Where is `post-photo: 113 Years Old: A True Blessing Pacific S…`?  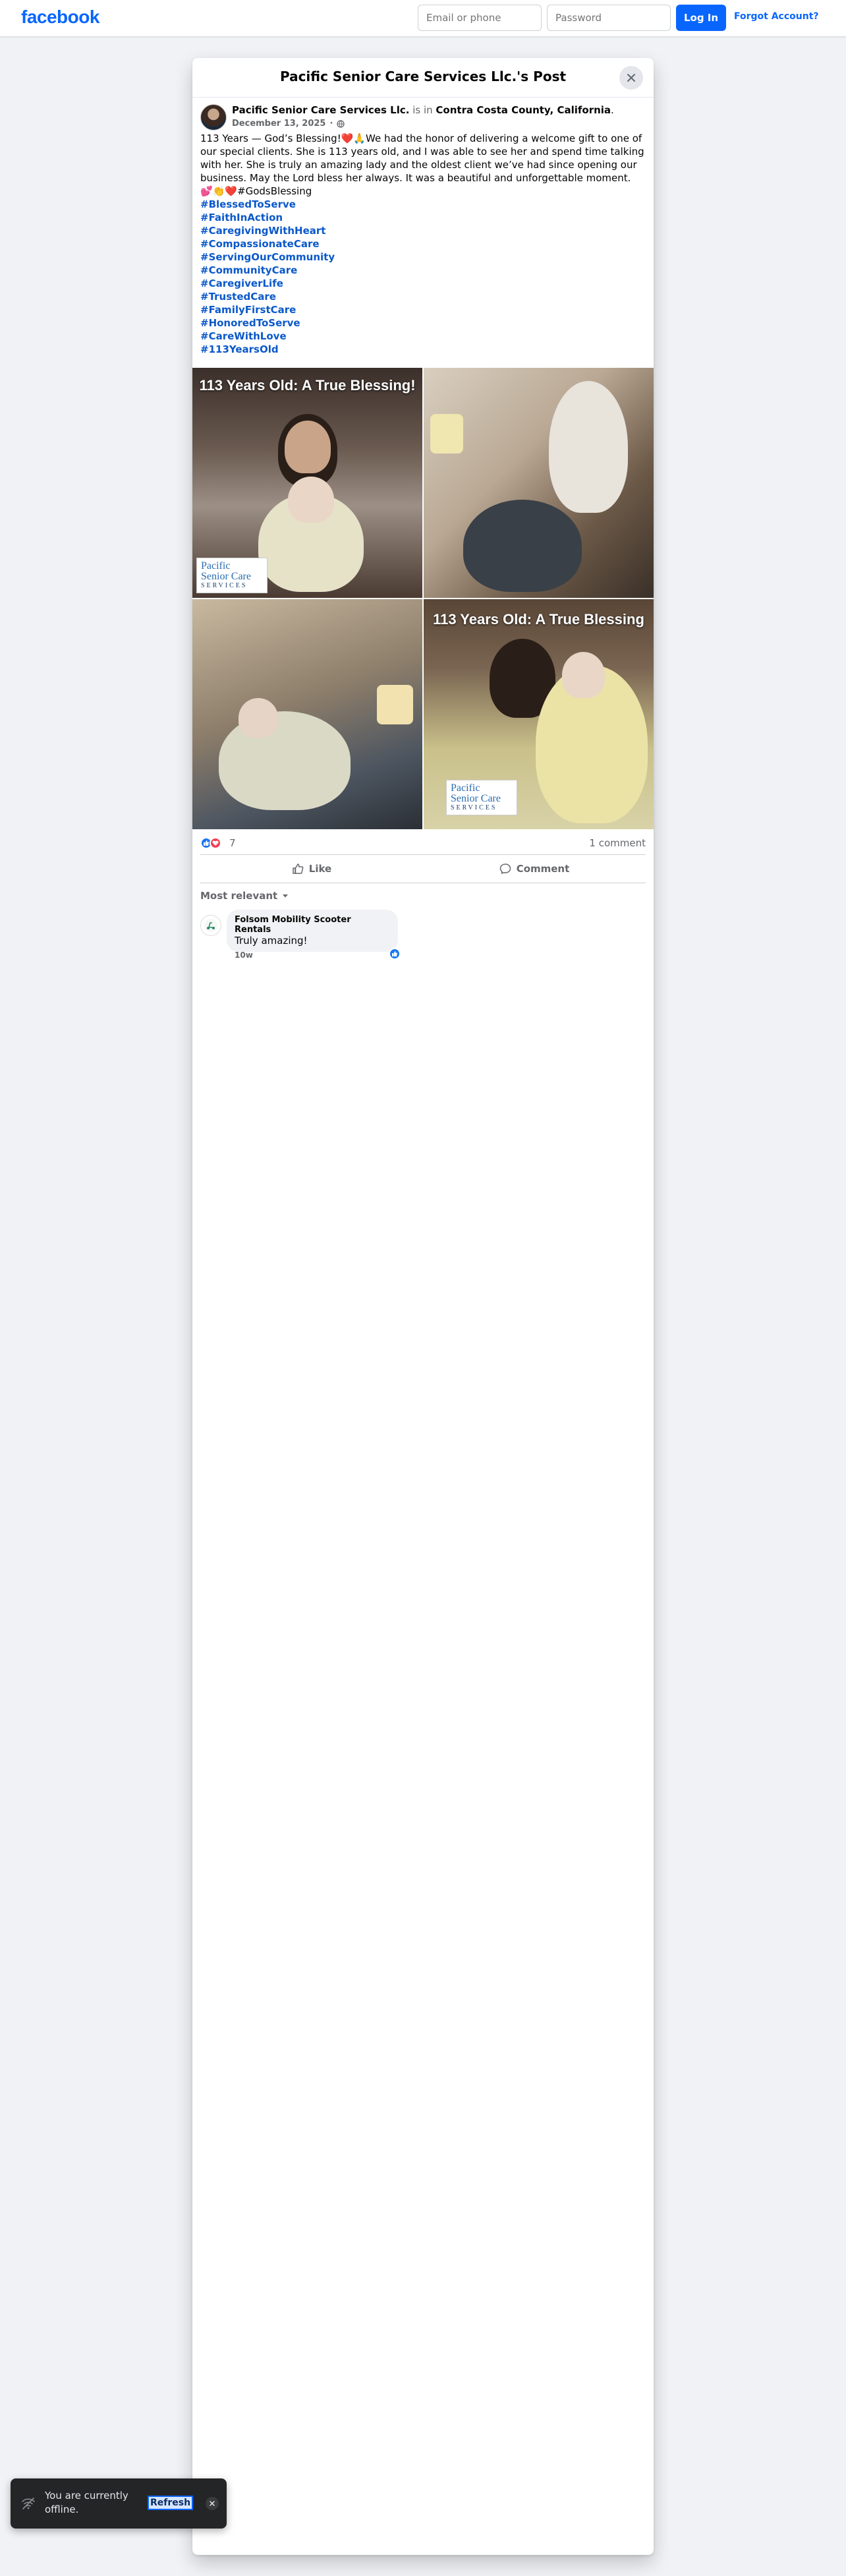 post-photo: 113 Years Old: A True Blessing Pacific S… is located at coordinates (539, 714).